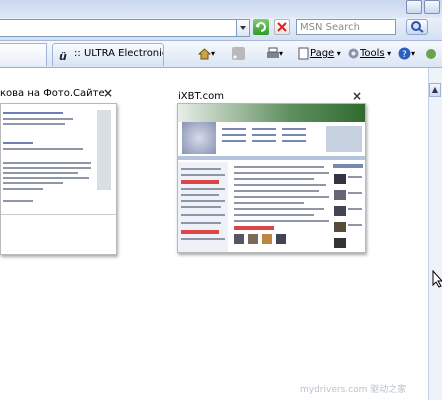 This screenshot has width=442, height=400. I want to click on rss-icon, so click(238, 53).